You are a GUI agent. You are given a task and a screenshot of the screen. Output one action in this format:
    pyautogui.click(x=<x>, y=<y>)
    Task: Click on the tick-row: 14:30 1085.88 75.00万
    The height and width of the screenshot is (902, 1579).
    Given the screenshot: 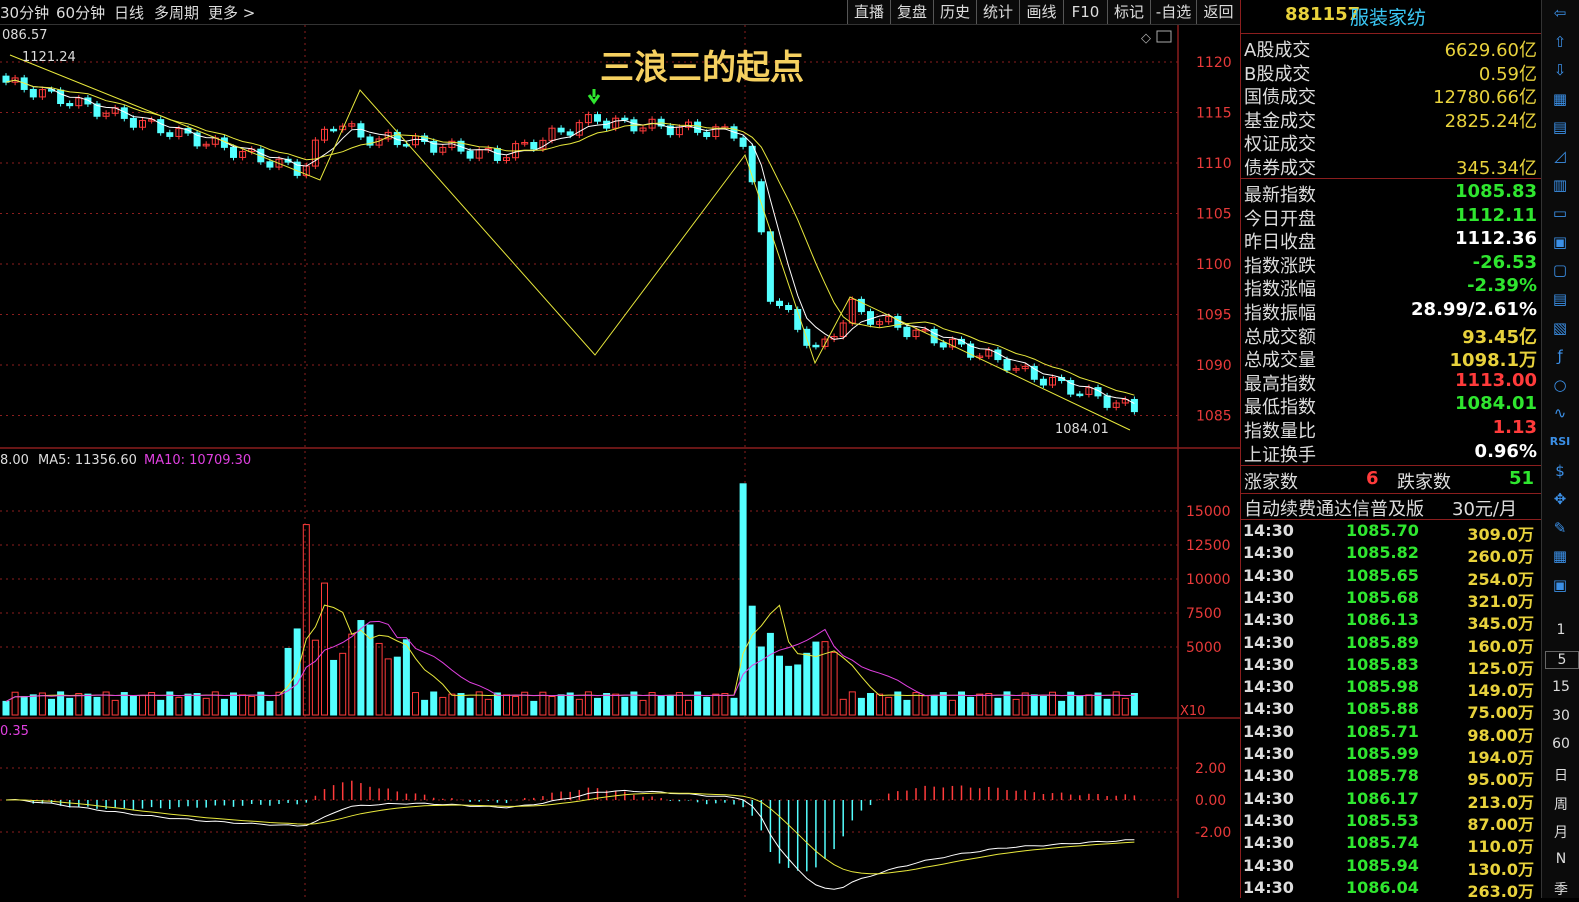 What is the action you would take?
    pyautogui.click(x=1391, y=710)
    